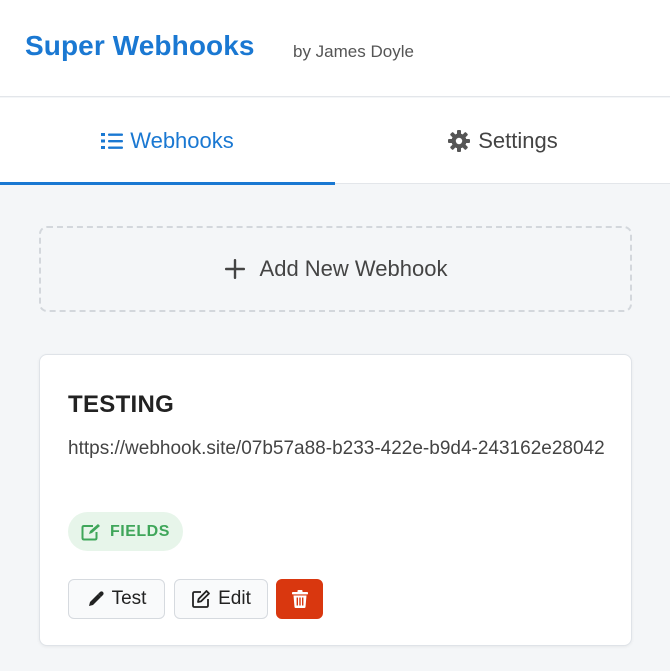 The image size is (670, 671). Describe the element at coordinates (92, 532) in the screenshot. I see `edit-square-icon` at that location.